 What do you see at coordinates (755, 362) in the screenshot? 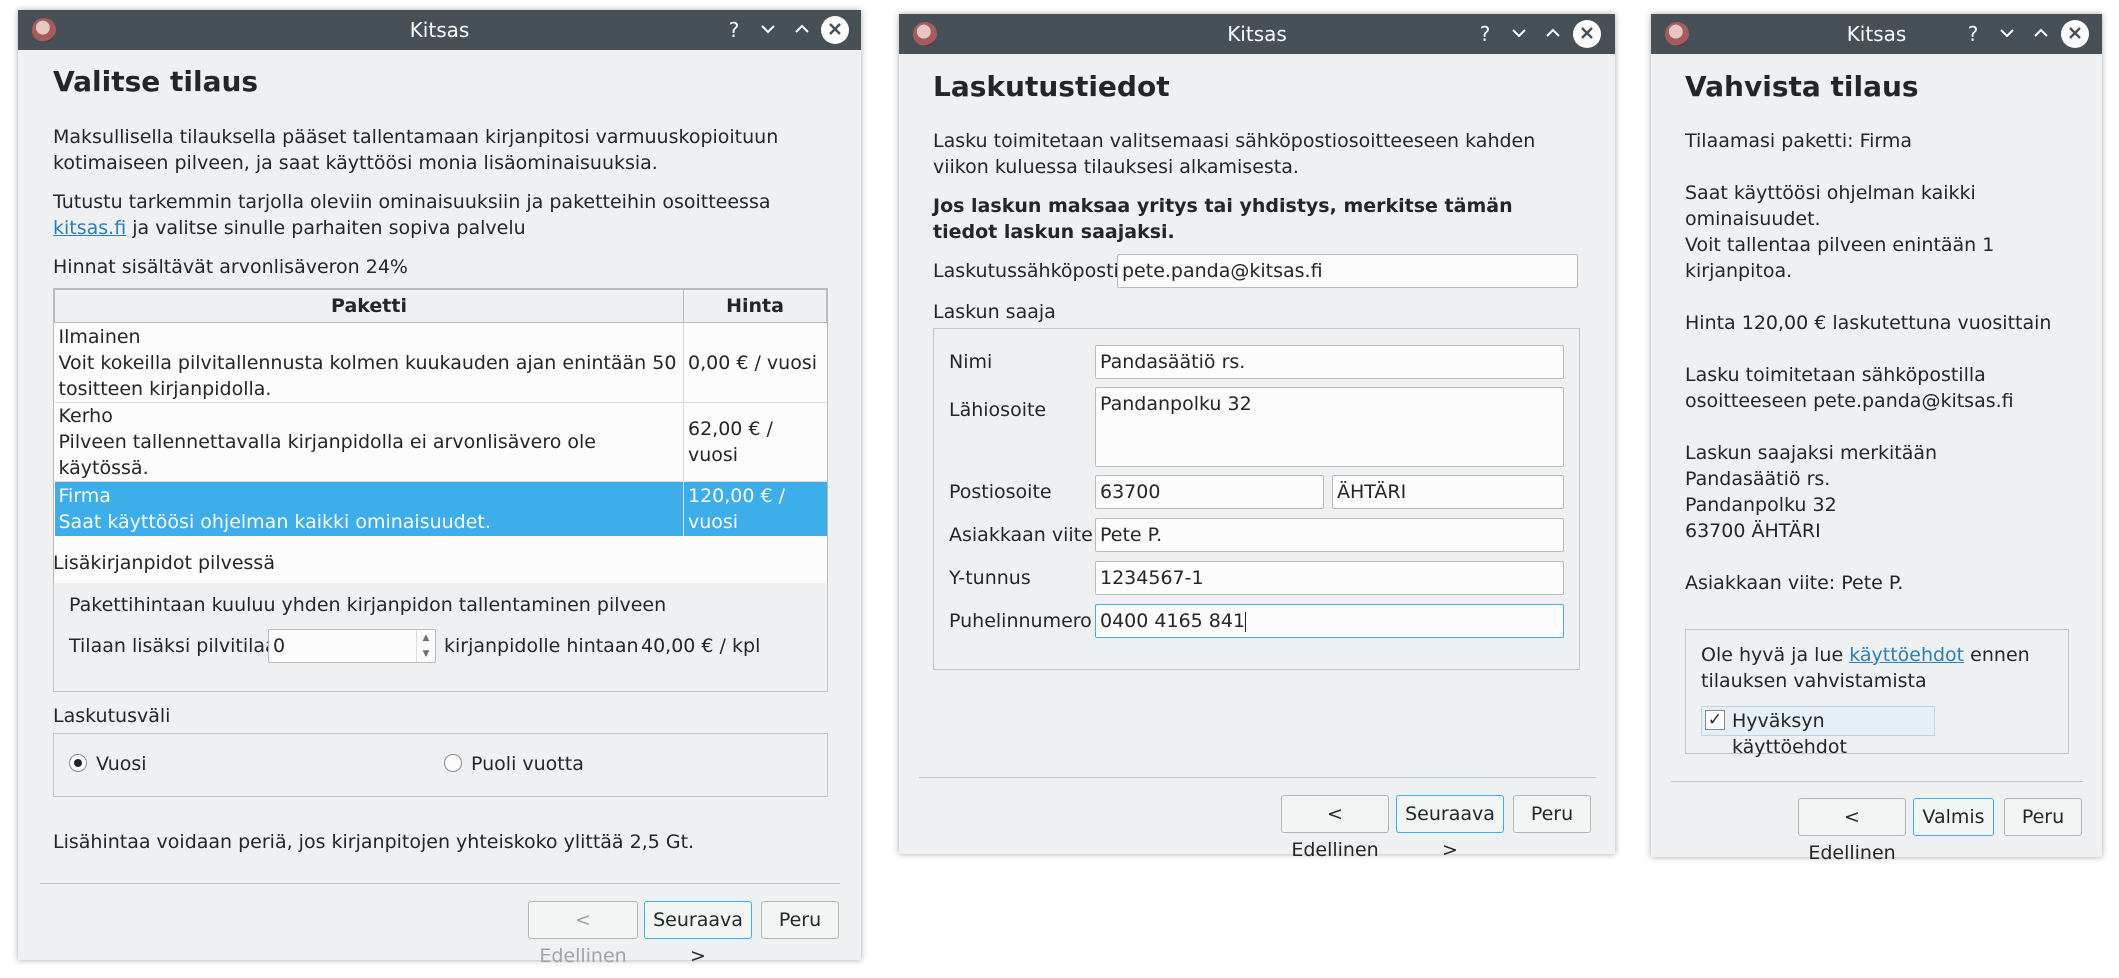
I see `package-price: 0,00 € / vuosi` at bounding box center [755, 362].